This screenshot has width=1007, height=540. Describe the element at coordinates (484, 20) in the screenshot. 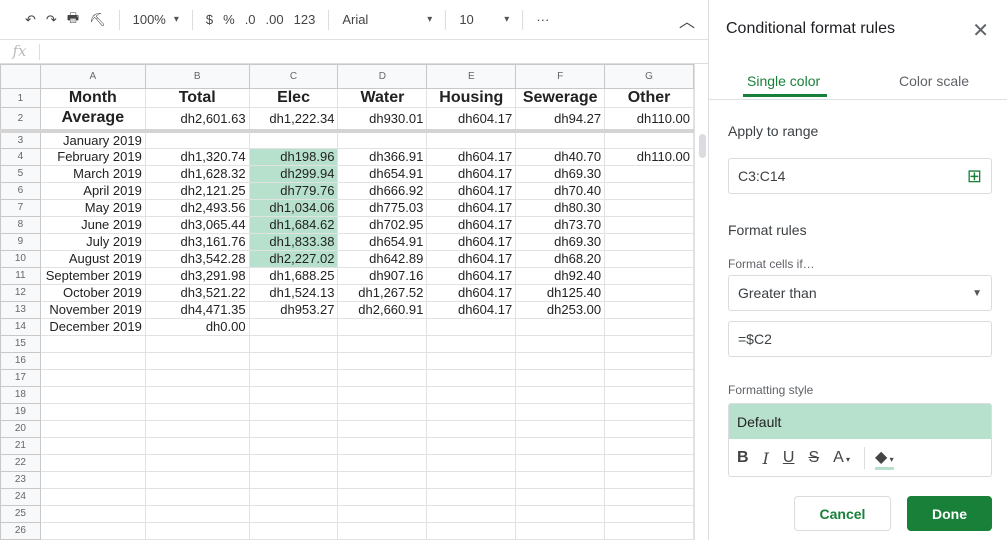

I see `font-size-select: 10` at that location.